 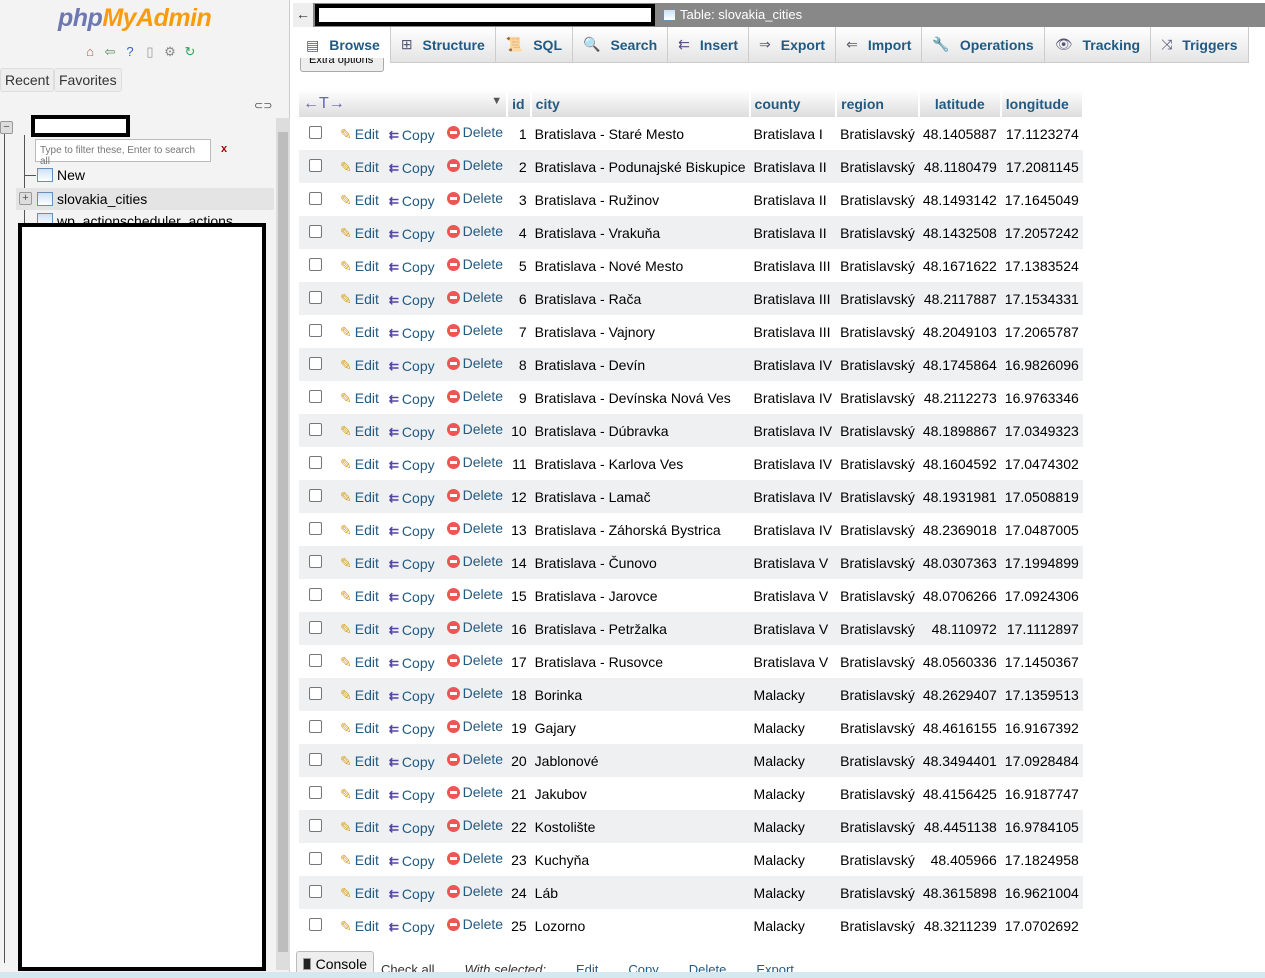 What do you see at coordinates (190, 52) in the screenshot?
I see `reload-icon: ↻` at bounding box center [190, 52].